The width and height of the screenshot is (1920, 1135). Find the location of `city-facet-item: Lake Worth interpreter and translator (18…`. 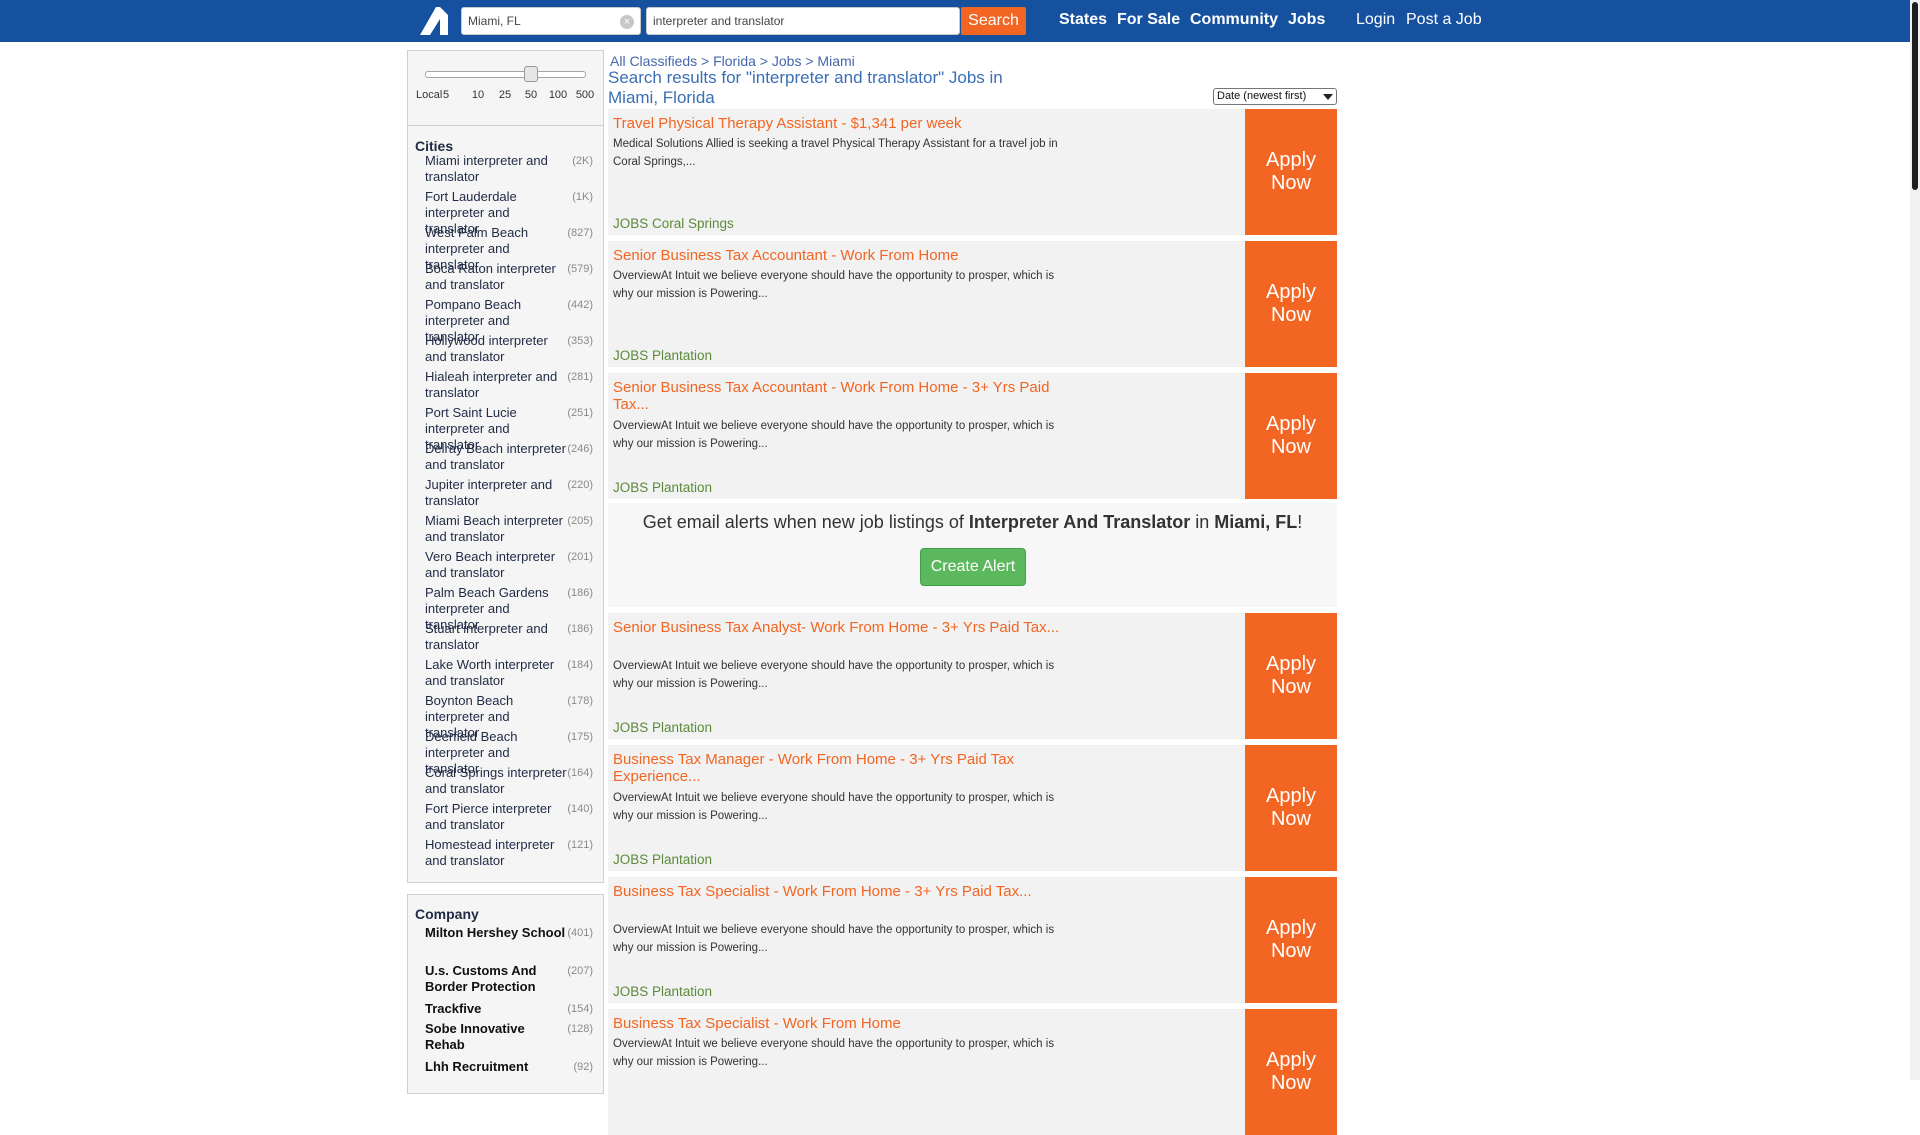

city-facet-item: Lake Worth interpreter and translator (18… is located at coordinates (510, 673).